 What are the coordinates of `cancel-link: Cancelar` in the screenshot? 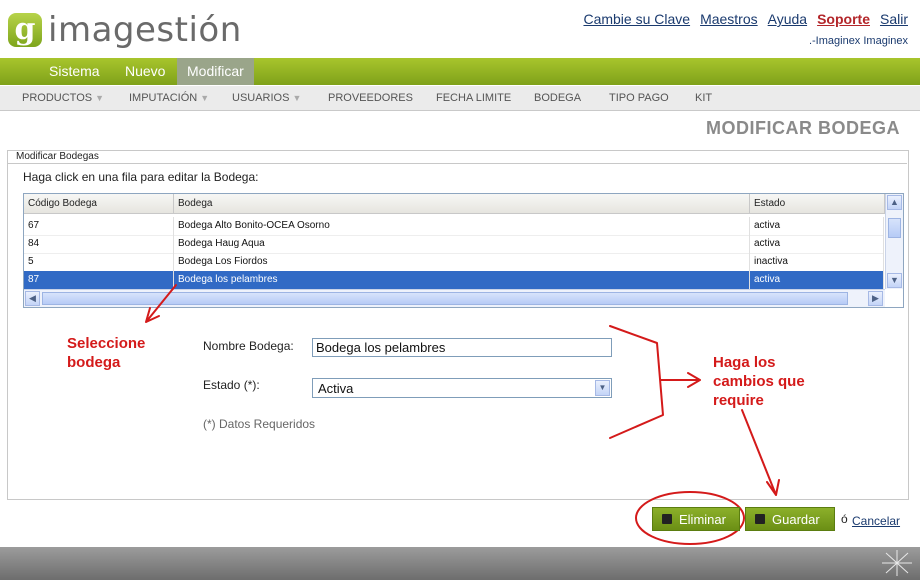 It's located at (876, 521).